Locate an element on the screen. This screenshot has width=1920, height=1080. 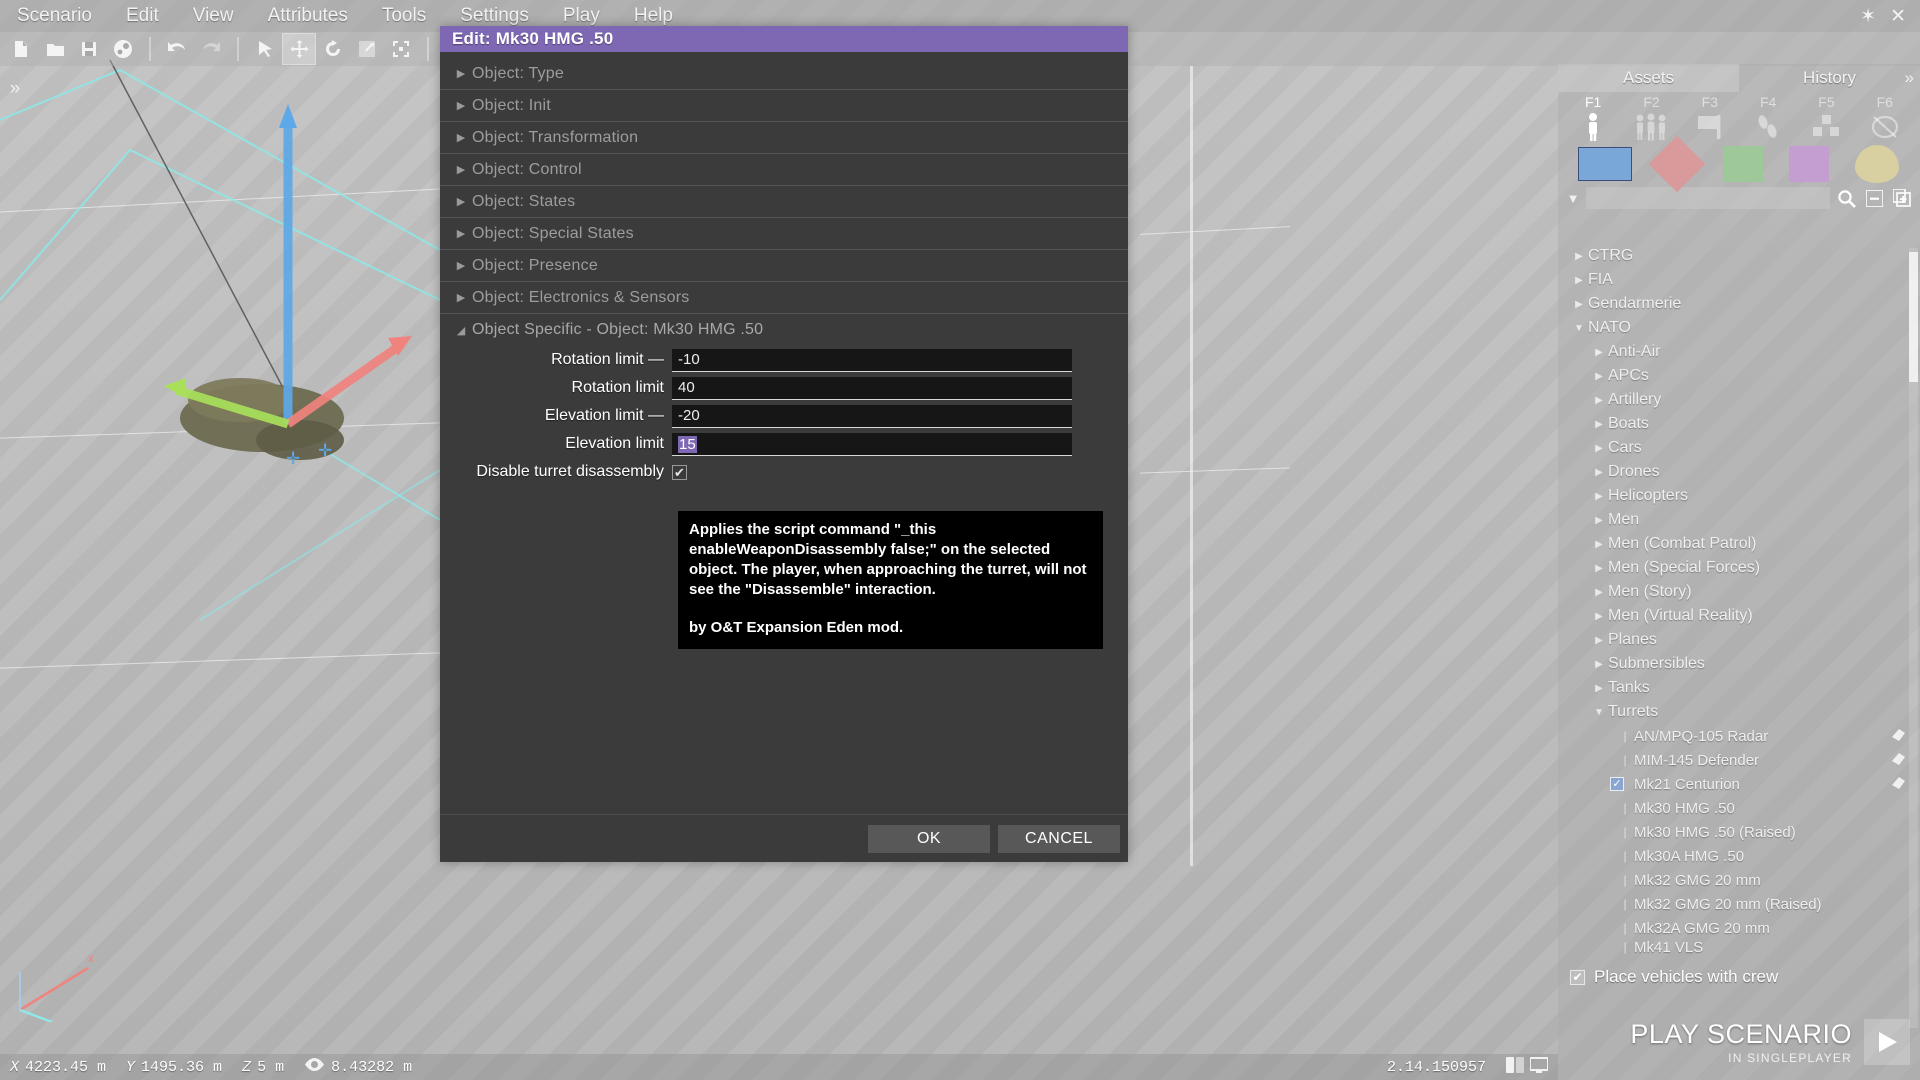
rotate-tool-icon is located at coordinates (333, 49).